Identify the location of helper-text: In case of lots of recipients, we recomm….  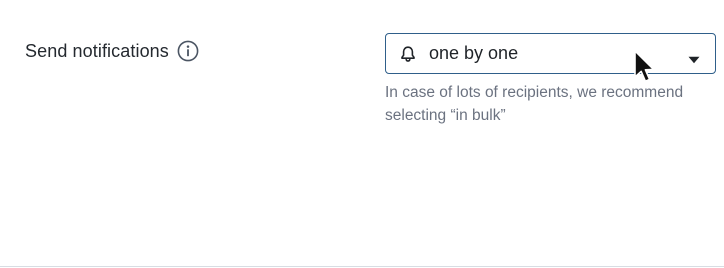
(534, 104).